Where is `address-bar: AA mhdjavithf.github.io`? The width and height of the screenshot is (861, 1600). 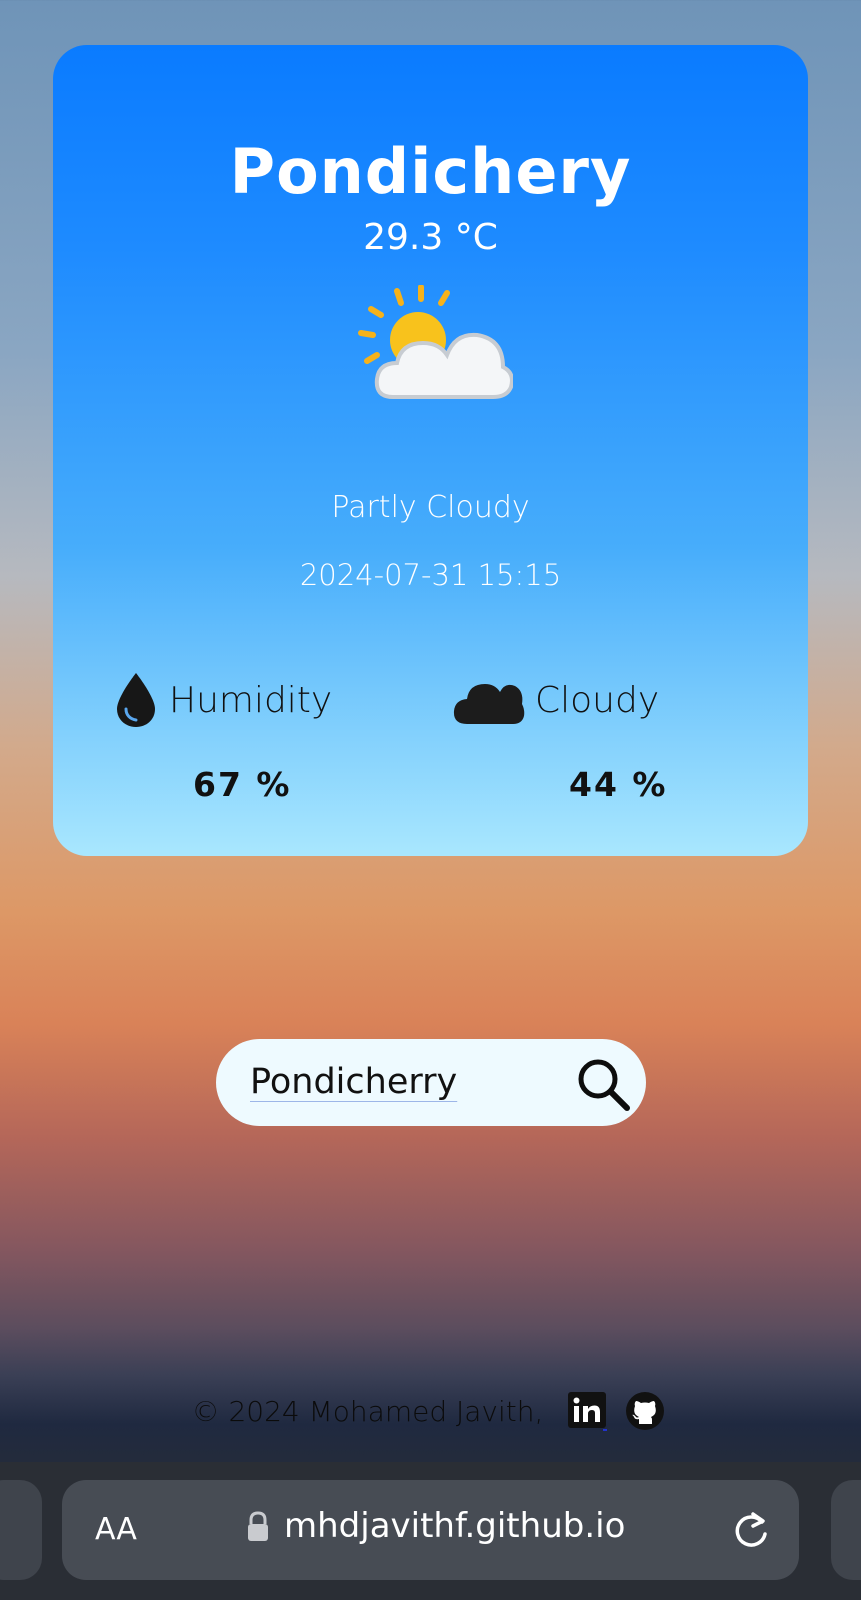
address-bar: AA mhdjavithf.github.io is located at coordinates (430, 1530).